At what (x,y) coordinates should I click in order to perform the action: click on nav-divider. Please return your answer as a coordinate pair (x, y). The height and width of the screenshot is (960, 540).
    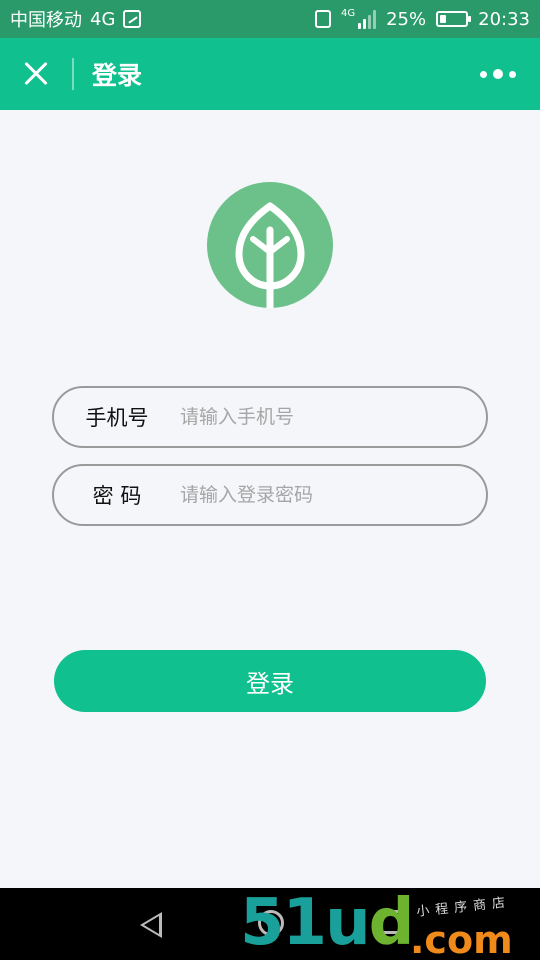
    Looking at the image, I should click on (73, 74).